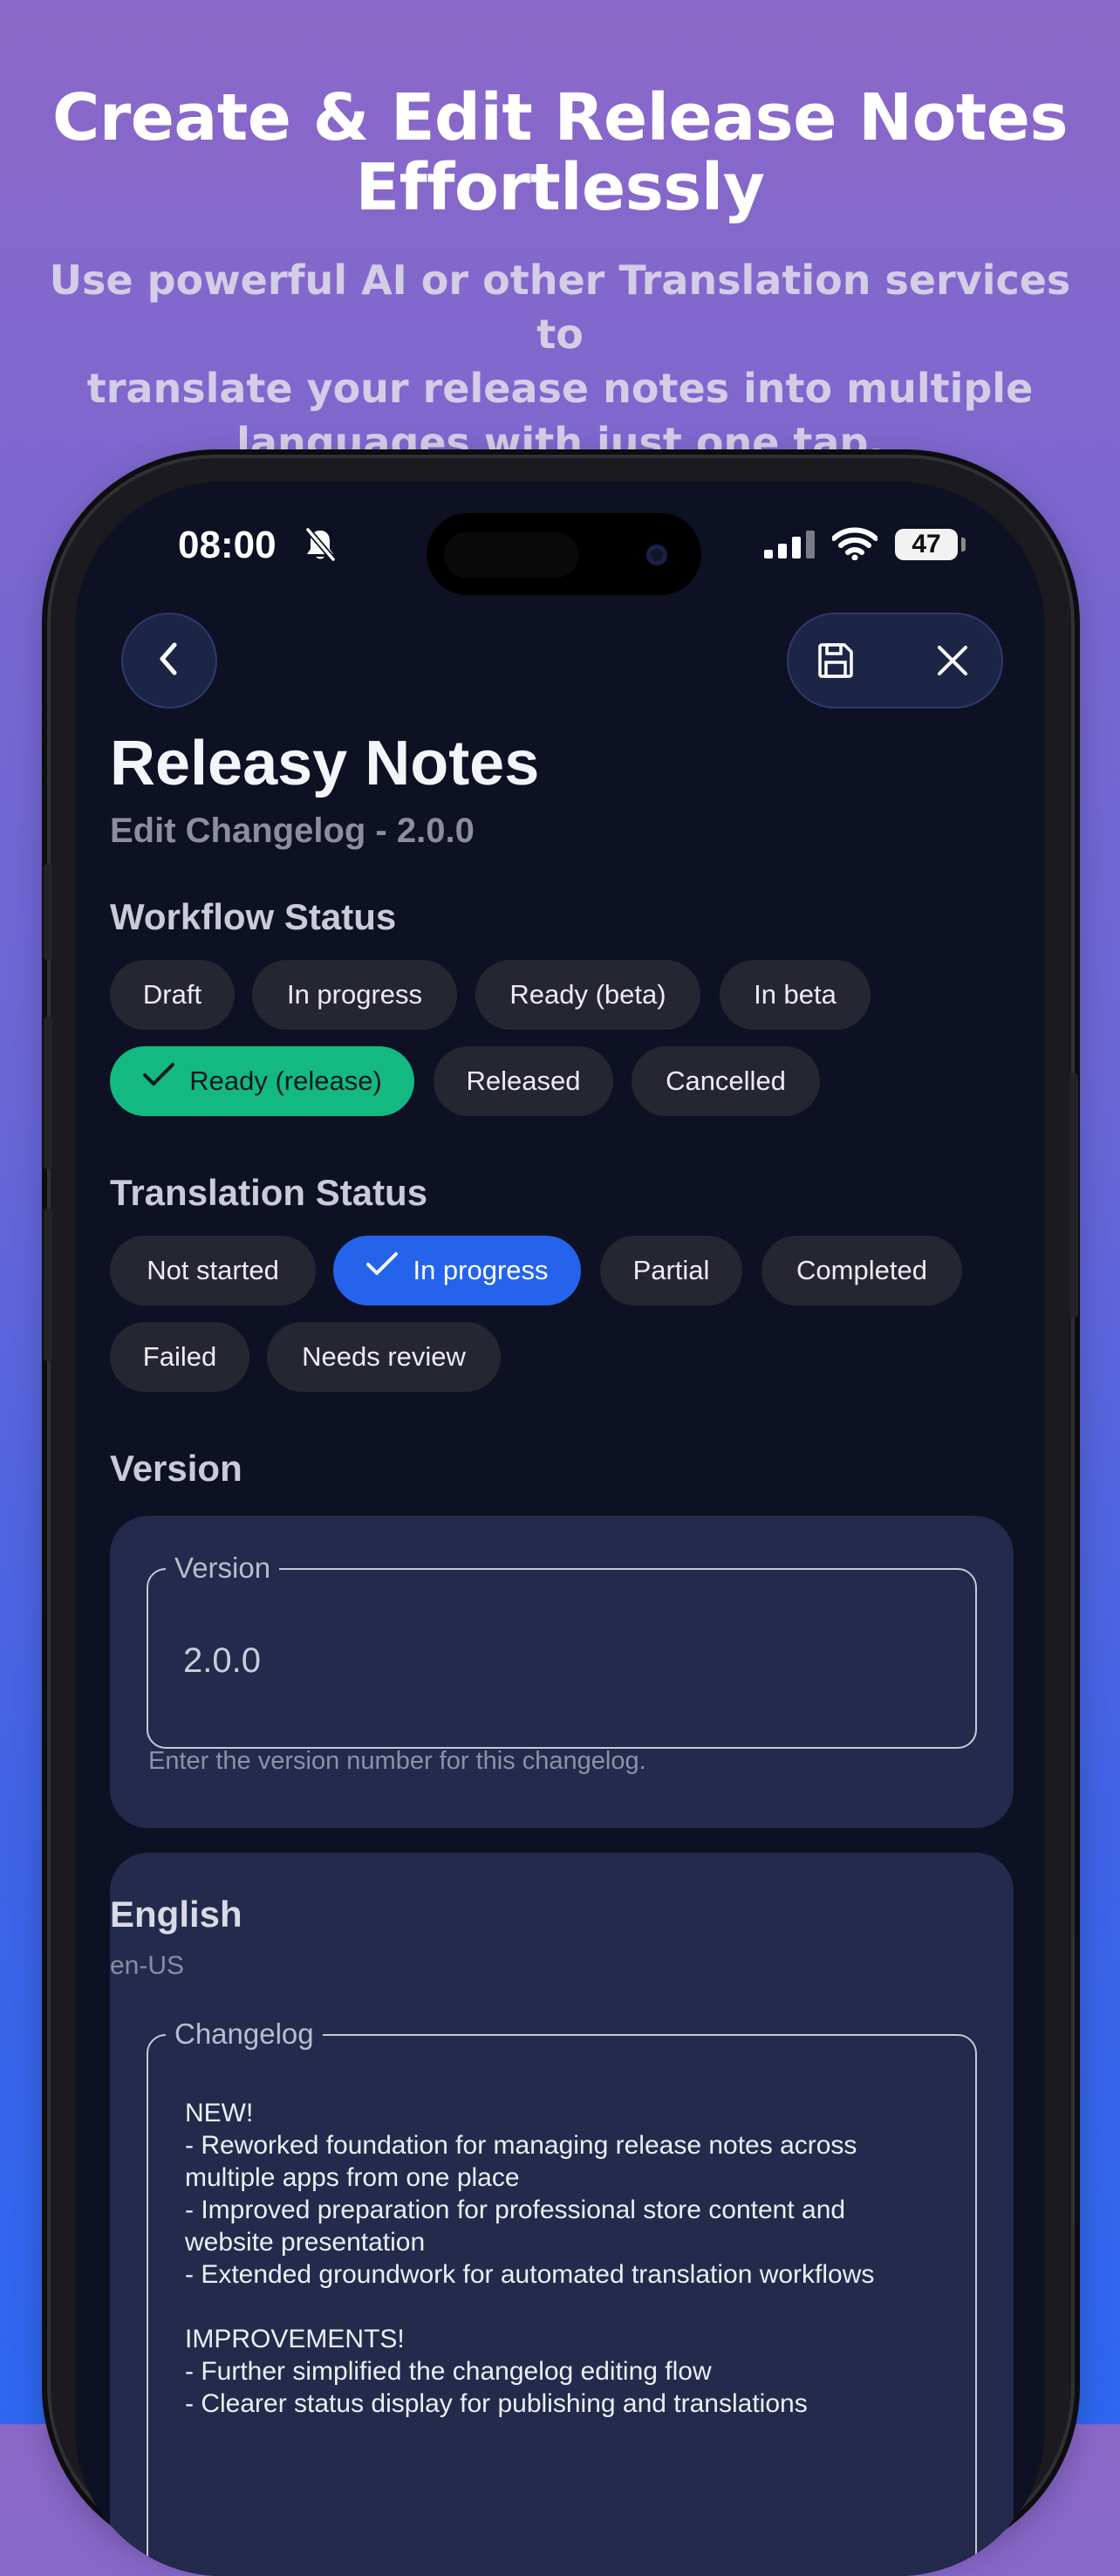 The height and width of the screenshot is (2576, 1120). What do you see at coordinates (963, 545) in the screenshot?
I see `battery-tip` at bounding box center [963, 545].